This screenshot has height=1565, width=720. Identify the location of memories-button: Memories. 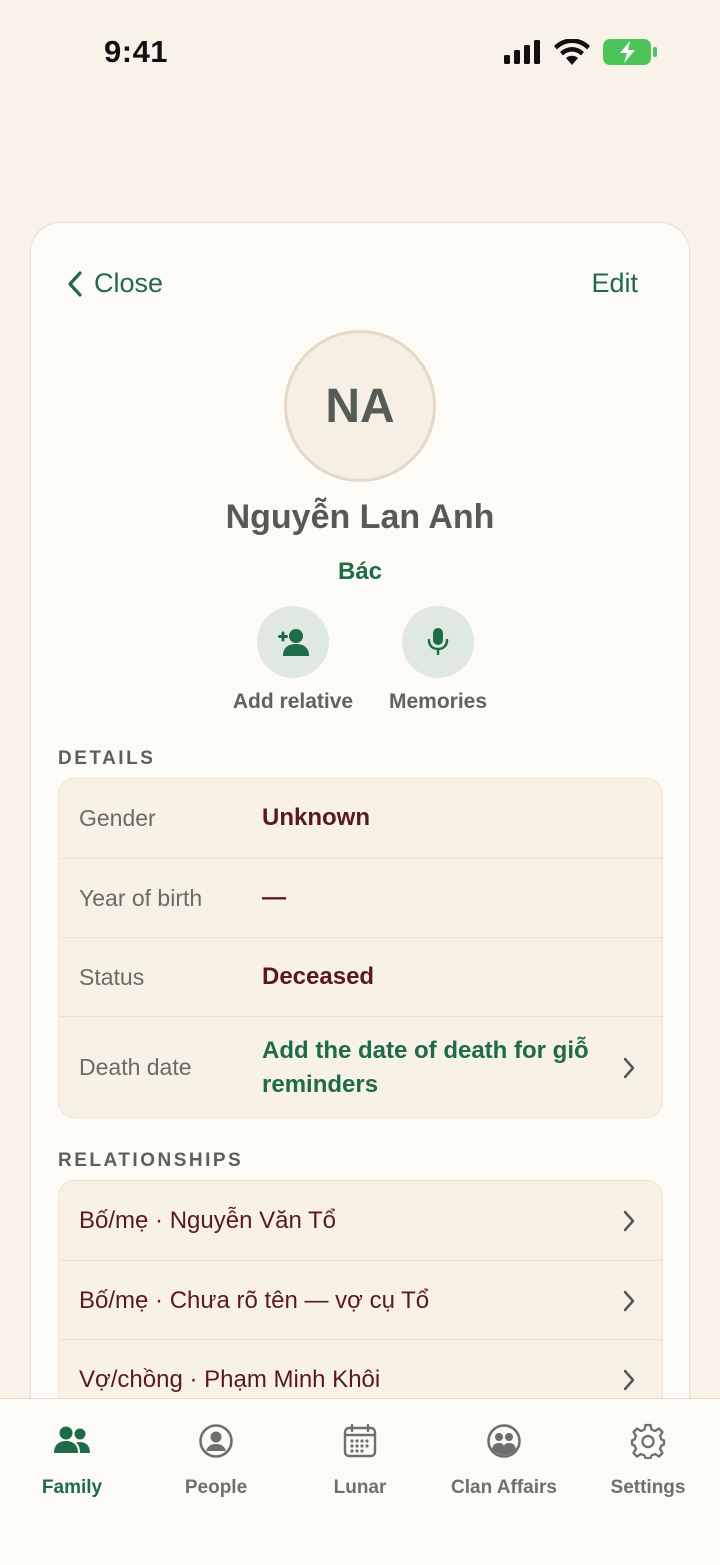
(438, 660).